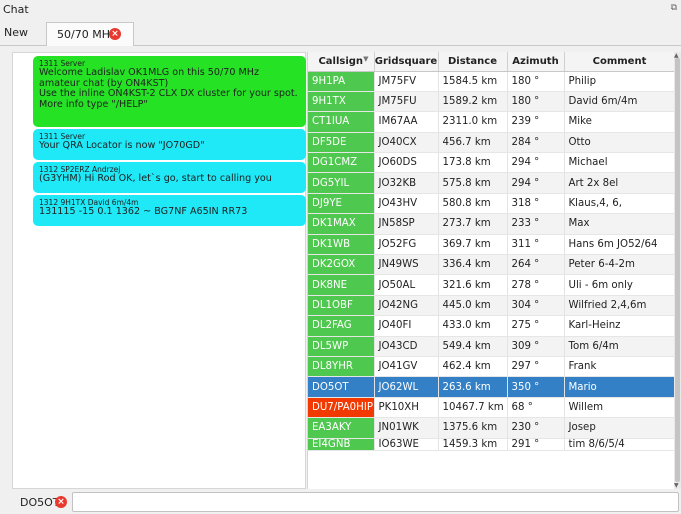  What do you see at coordinates (620, 285) in the screenshot?
I see `cell-comment: Uli - 6m only` at bounding box center [620, 285].